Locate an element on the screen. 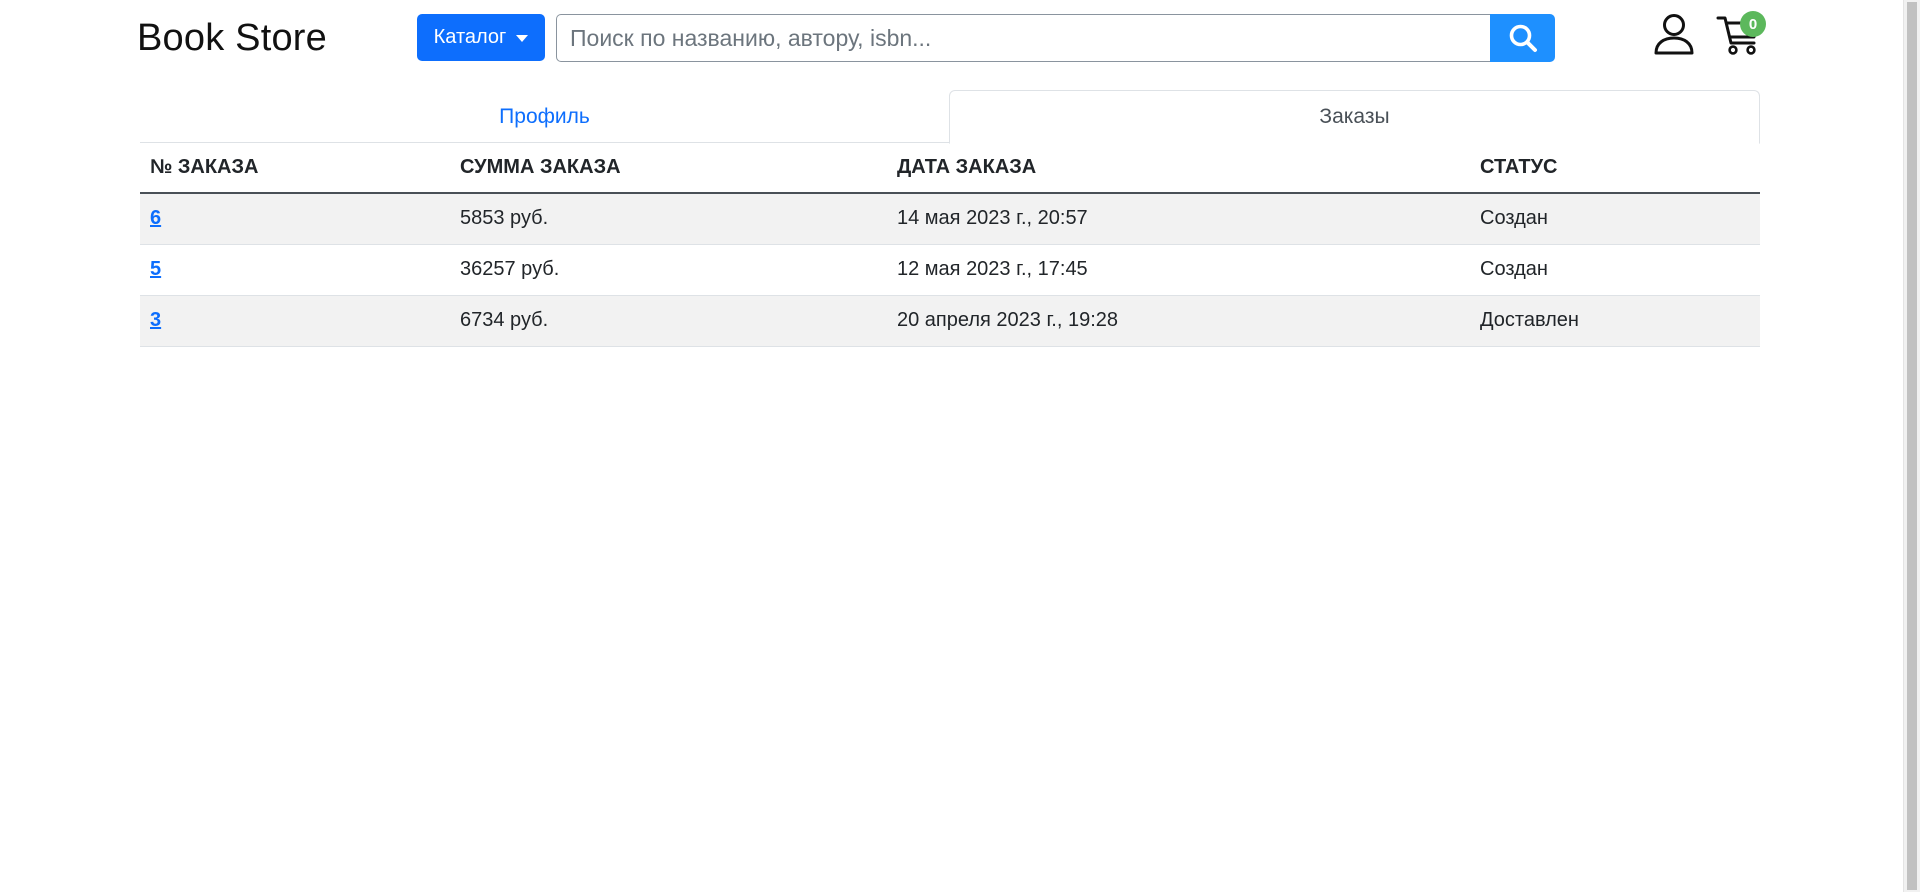 Image resolution: width=1920 pixels, height=892 pixels. tab-profile: Профиль is located at coordinates (544, 116).